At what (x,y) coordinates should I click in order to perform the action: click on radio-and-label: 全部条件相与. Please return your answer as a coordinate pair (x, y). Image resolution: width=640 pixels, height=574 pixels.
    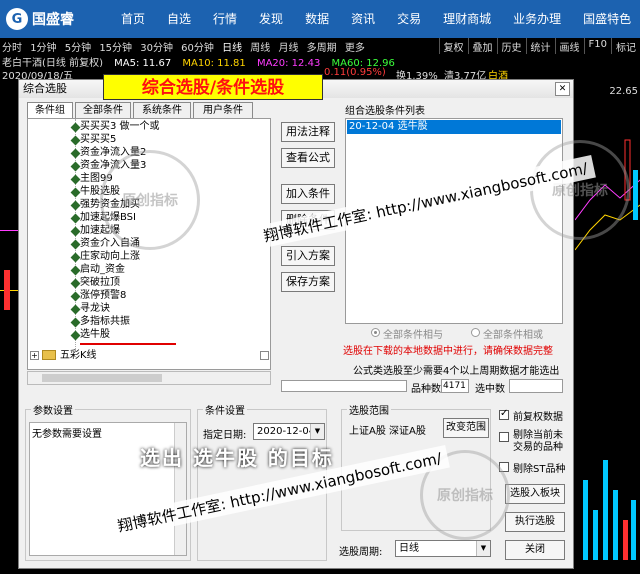
    Looking at the image, I should click on (413, 335).